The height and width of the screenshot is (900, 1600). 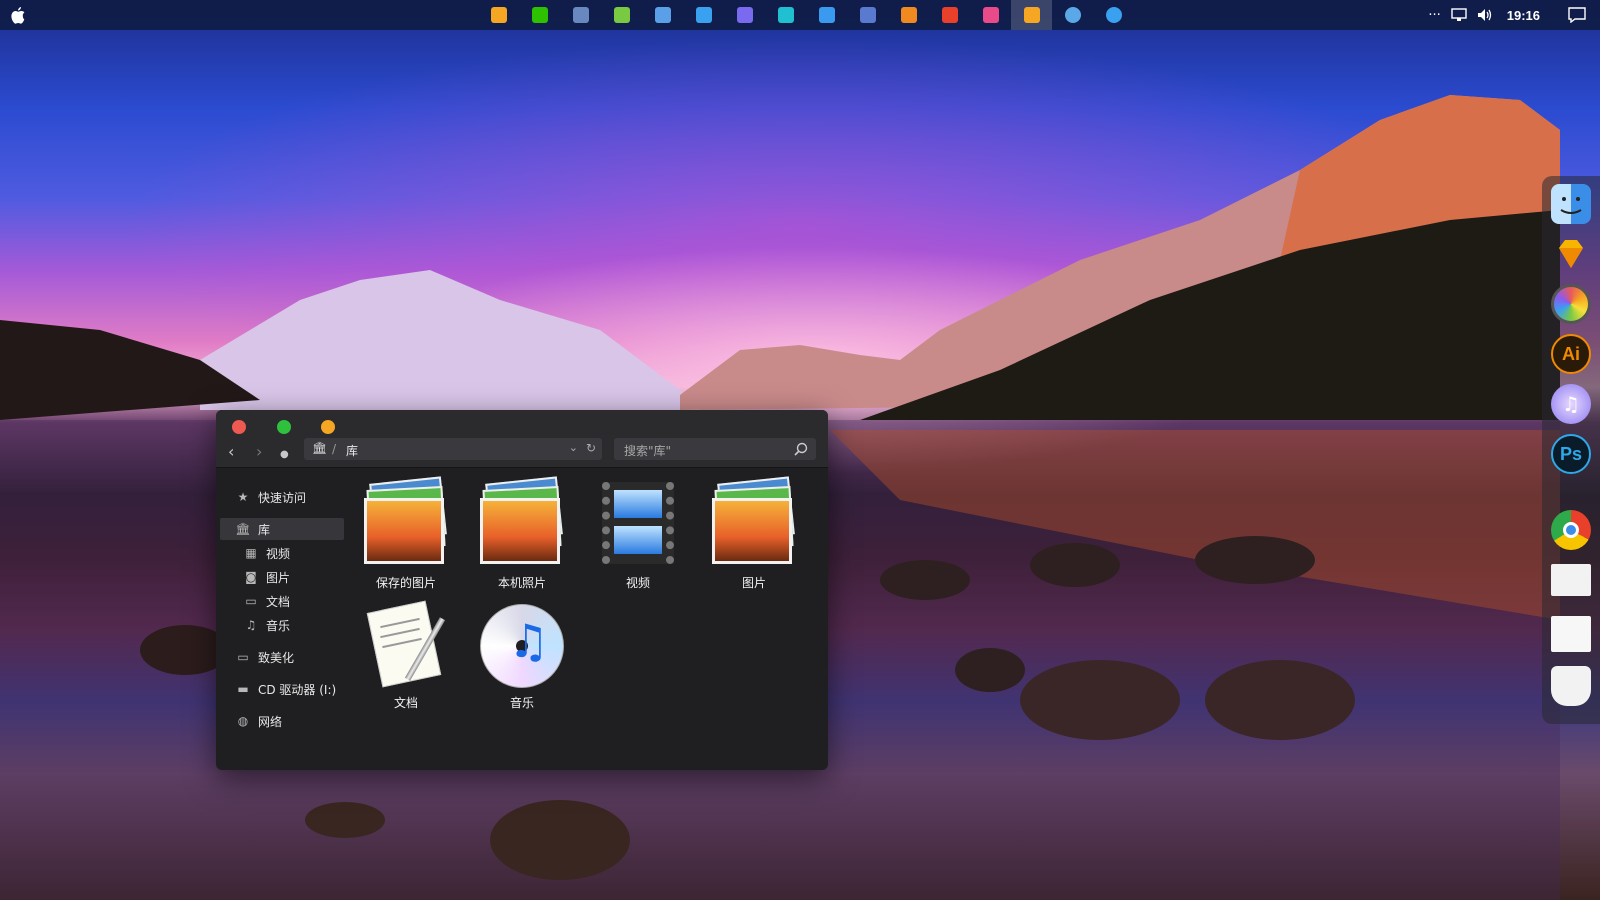 What do you see at coordinates (1434, 15) in the screenshot?
I see `overflow-icon: ···` at bounding box center [1434, 15].